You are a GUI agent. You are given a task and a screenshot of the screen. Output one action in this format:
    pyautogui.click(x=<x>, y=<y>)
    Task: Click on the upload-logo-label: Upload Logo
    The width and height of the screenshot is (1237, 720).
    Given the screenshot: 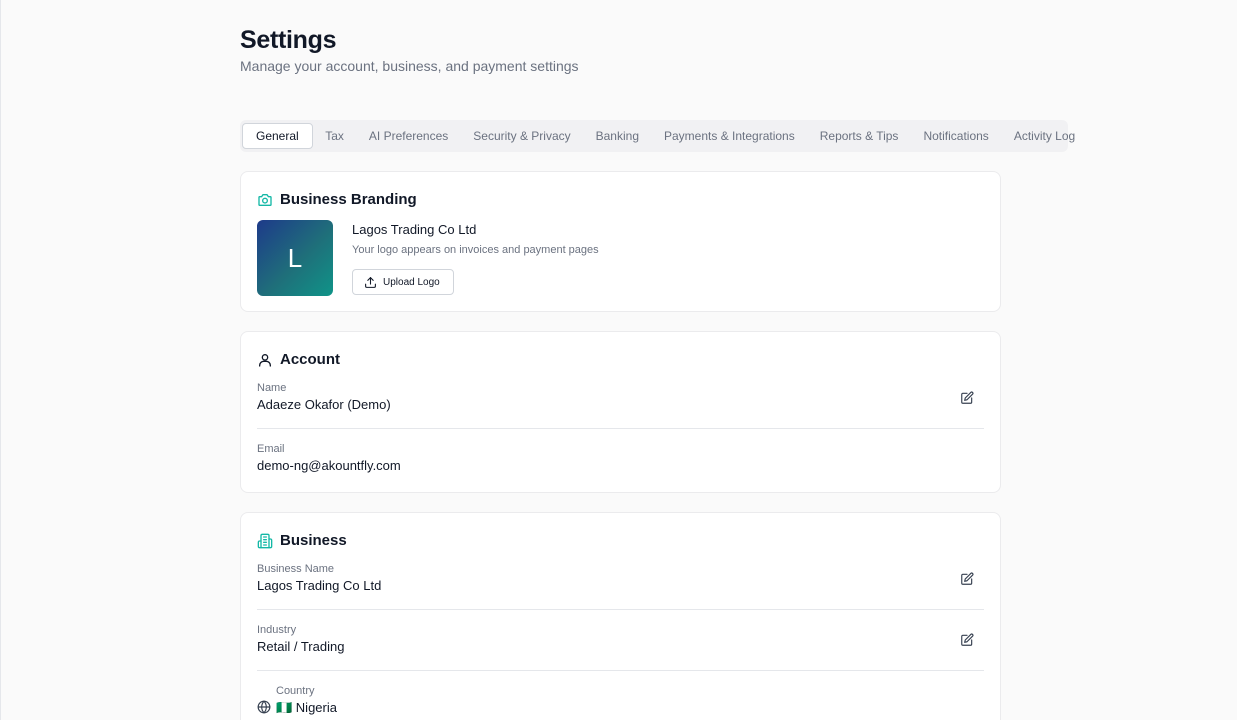 What is the action you would take?
    pyautogui.click(x=411, y=282)
    